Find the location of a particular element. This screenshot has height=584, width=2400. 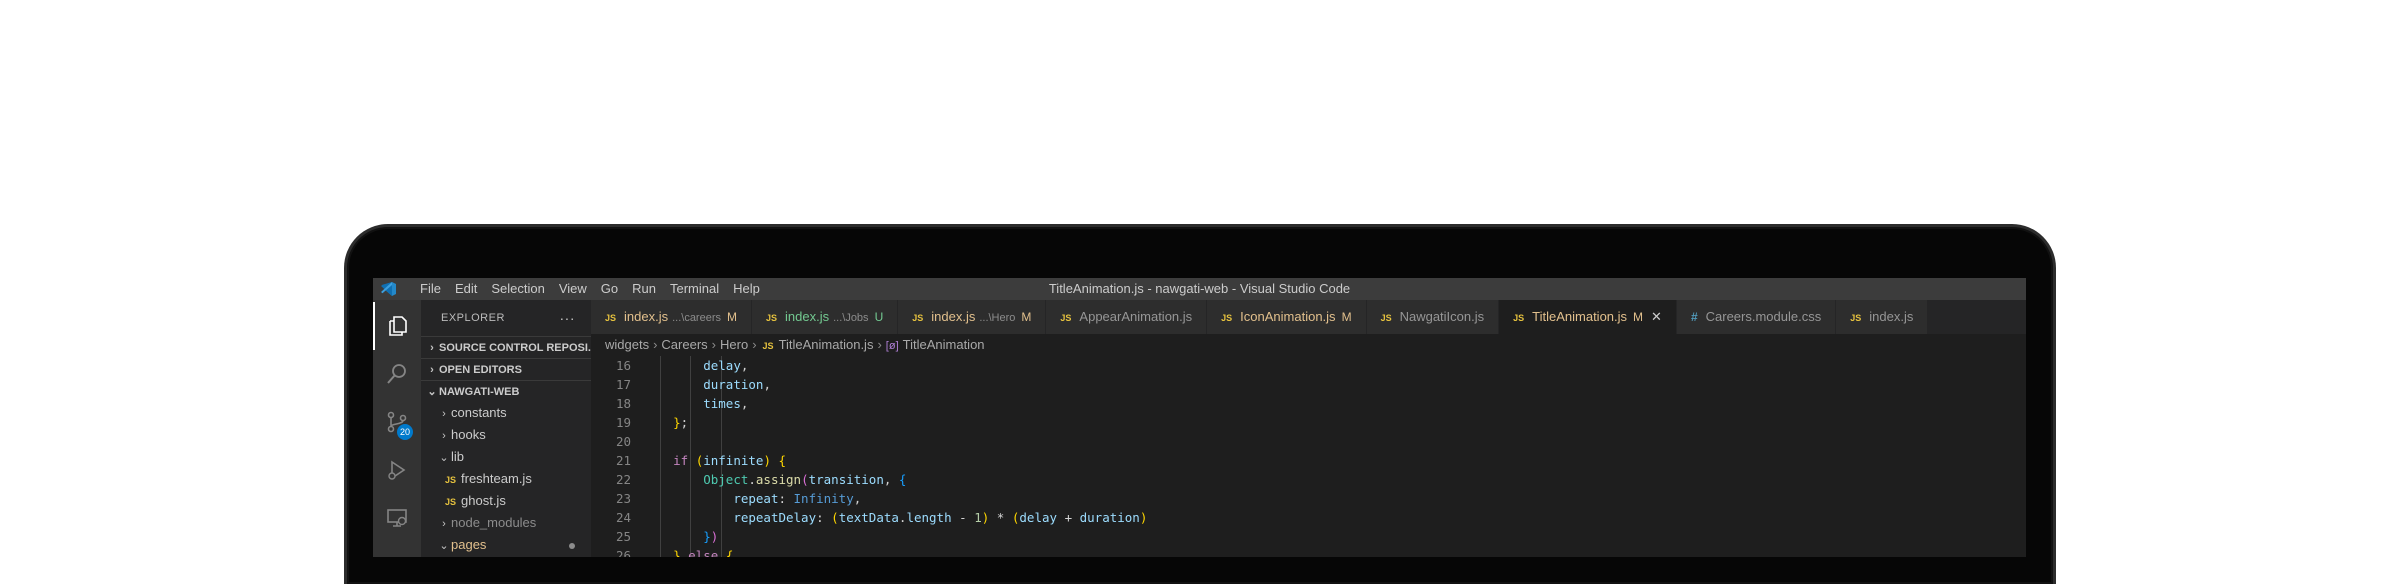

tab-label: AppearAnimation.js is located at coordinates (1136, 316).